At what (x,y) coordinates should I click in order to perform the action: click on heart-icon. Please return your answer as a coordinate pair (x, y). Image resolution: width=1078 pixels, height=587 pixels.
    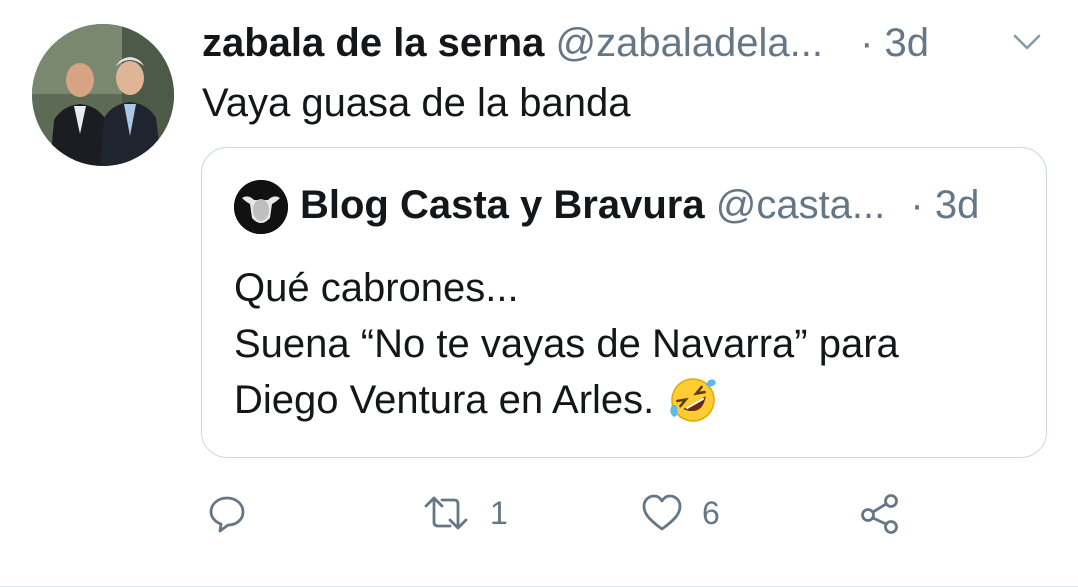
    Looking at the image, I should click on (662, 513).